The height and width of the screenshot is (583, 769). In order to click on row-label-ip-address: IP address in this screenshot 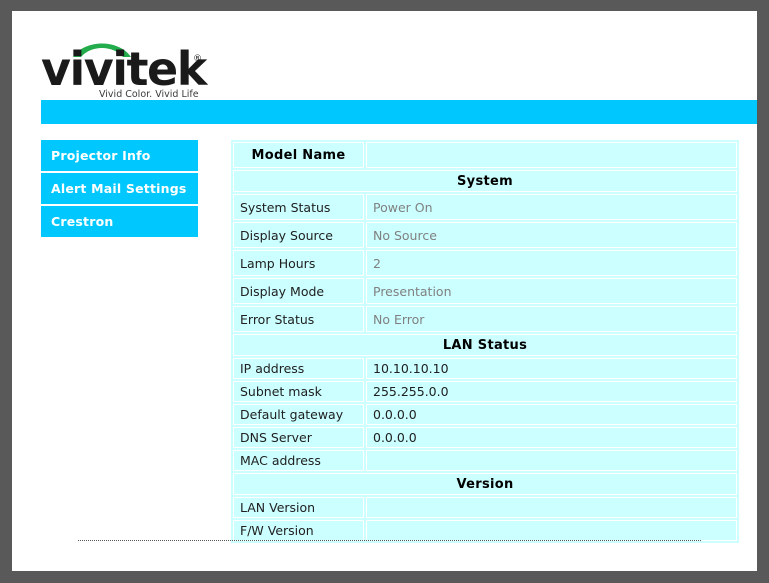, I will do `click(298, 368)`.